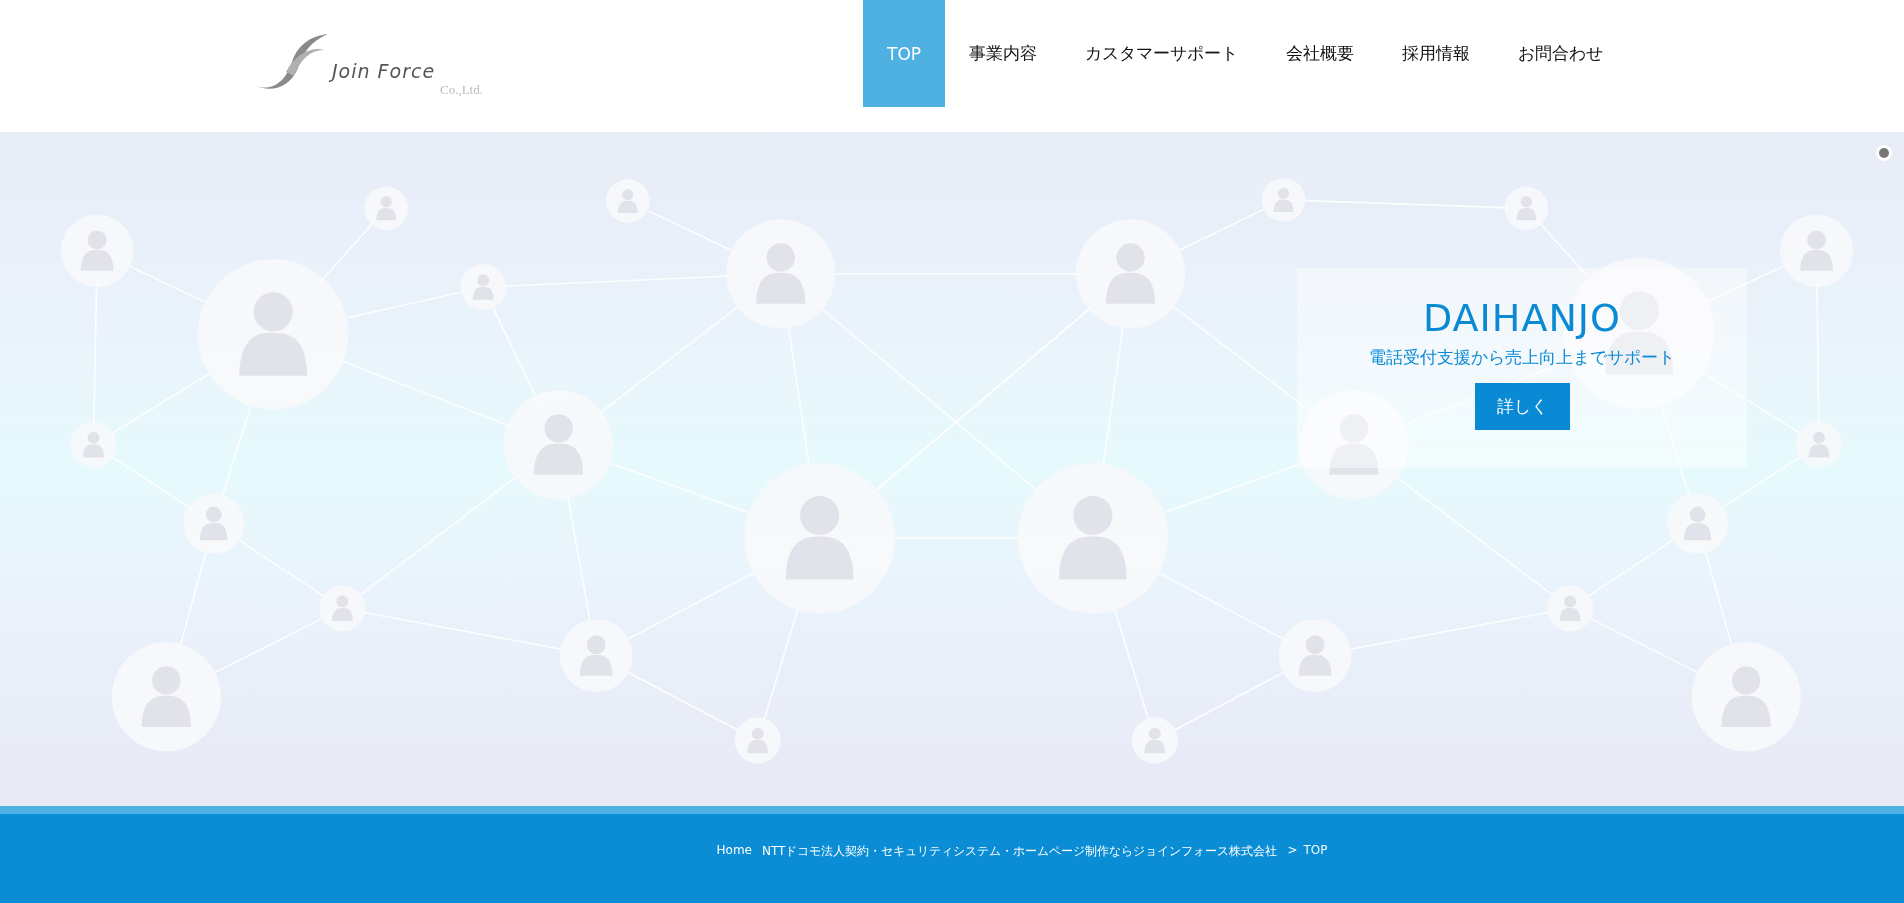 This screenshot has height=903, width=1904. I want to click on details-button: 詳しく, so click(1522, 406).